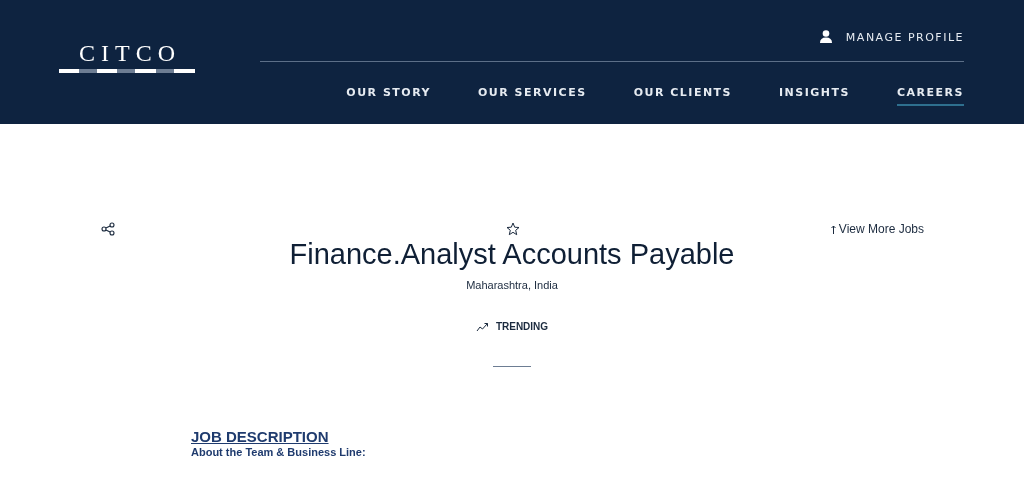  Describe the element at coordinates (833, 229) in the screenshot. I see `arrow-up-icon` at that location.